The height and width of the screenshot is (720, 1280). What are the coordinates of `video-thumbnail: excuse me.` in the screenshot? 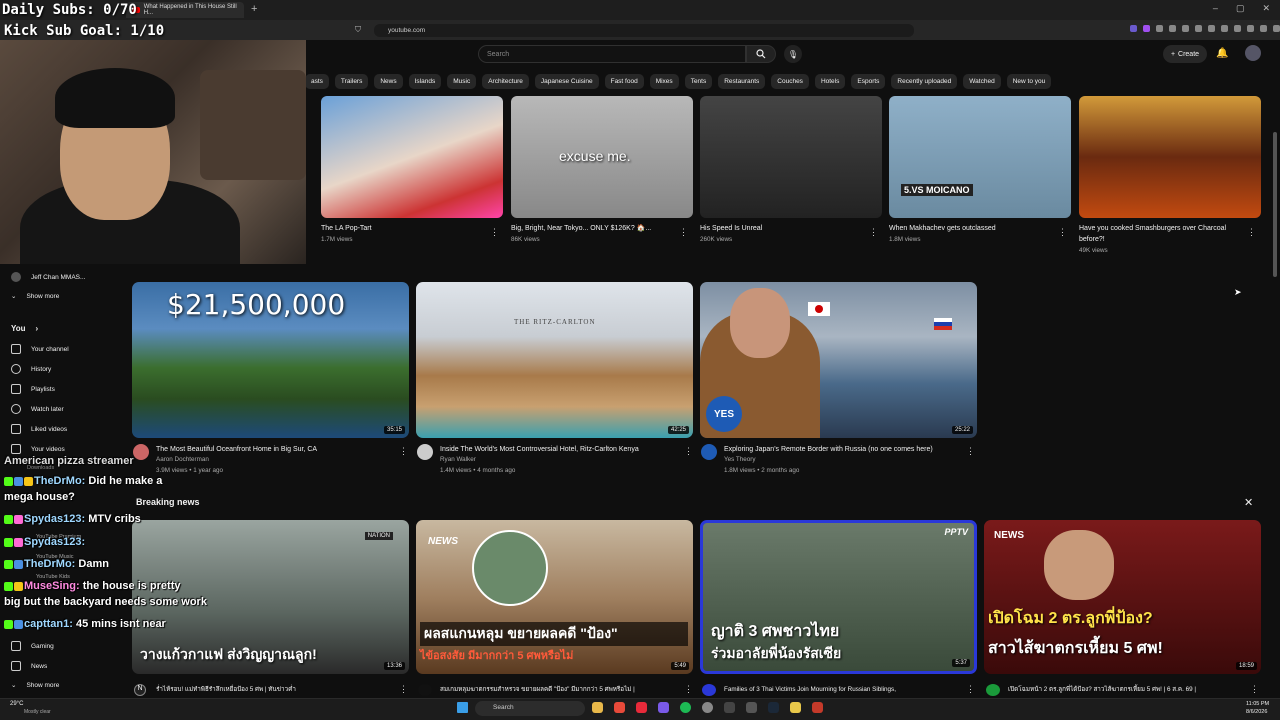 It's located at (602, 157).